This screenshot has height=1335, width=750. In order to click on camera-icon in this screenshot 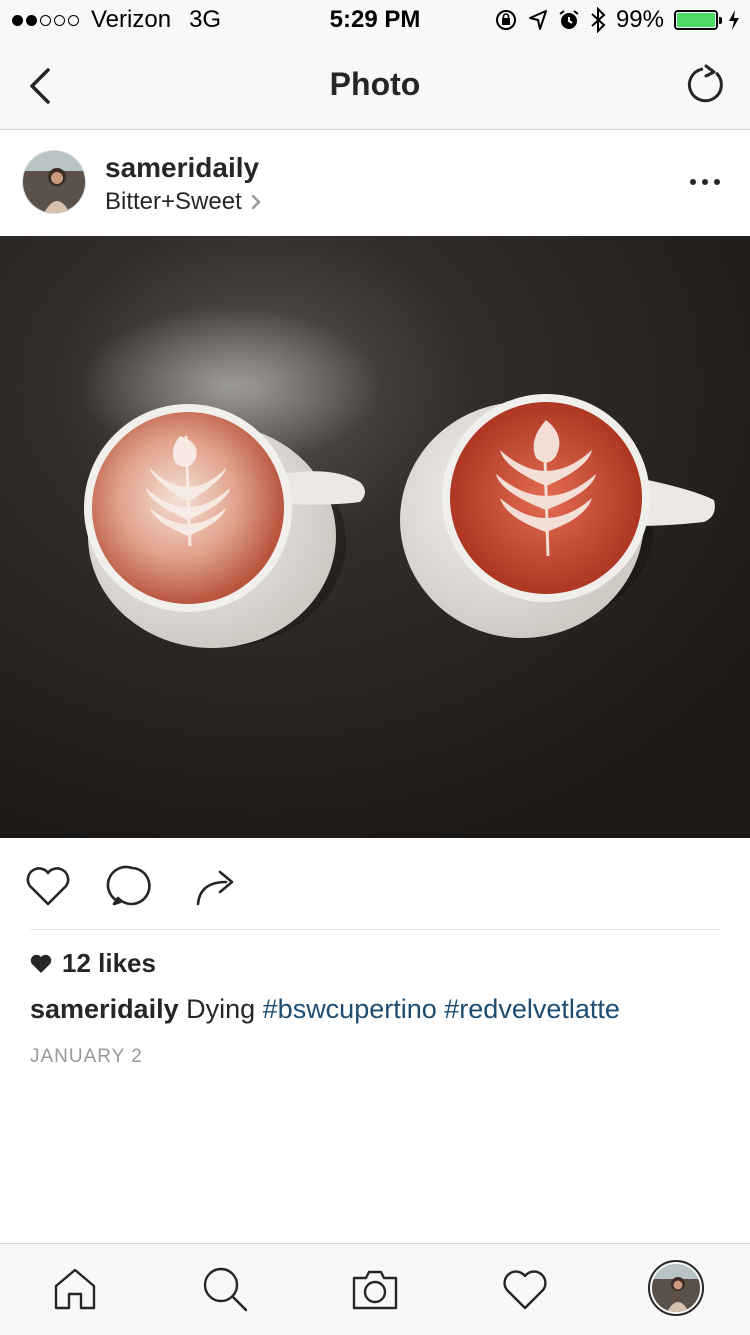, I will do `click(375, 1290)`.